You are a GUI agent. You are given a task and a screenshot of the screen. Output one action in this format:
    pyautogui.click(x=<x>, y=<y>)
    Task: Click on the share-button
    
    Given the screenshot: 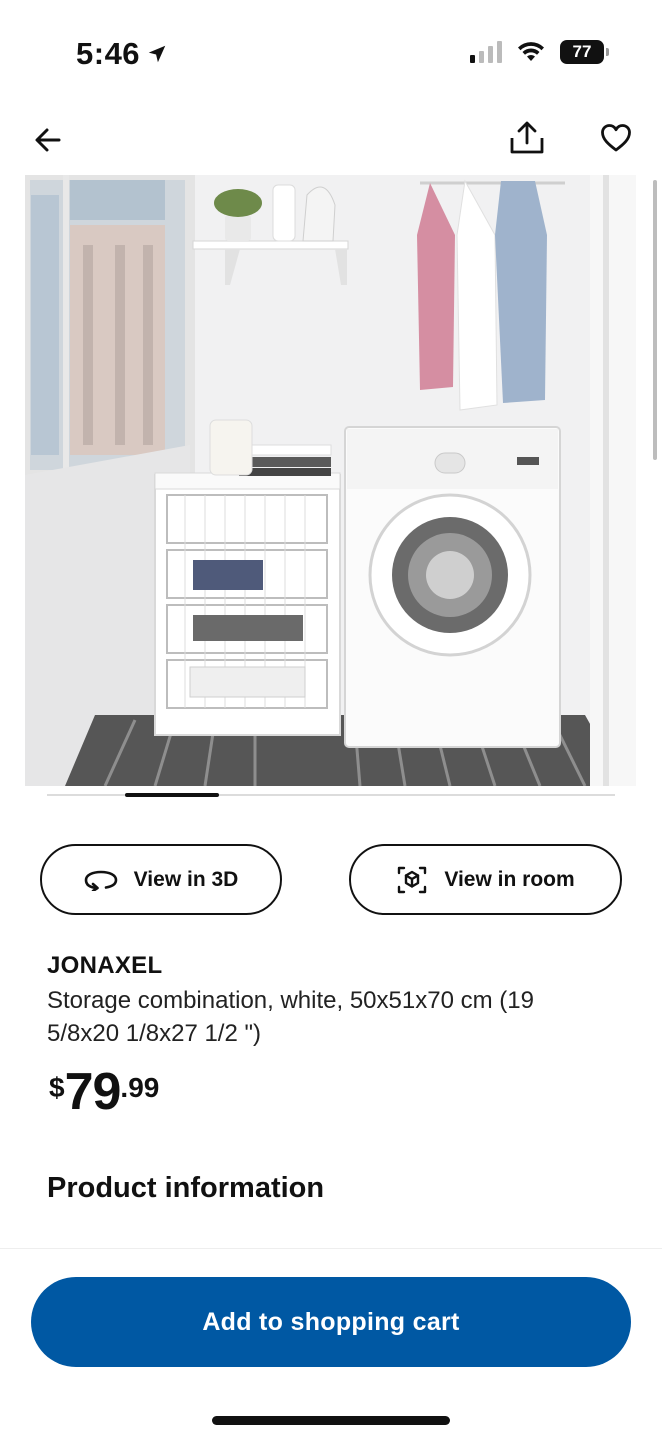 What is the action you would take?
    pyautogui.click(x=527, y=138)
    